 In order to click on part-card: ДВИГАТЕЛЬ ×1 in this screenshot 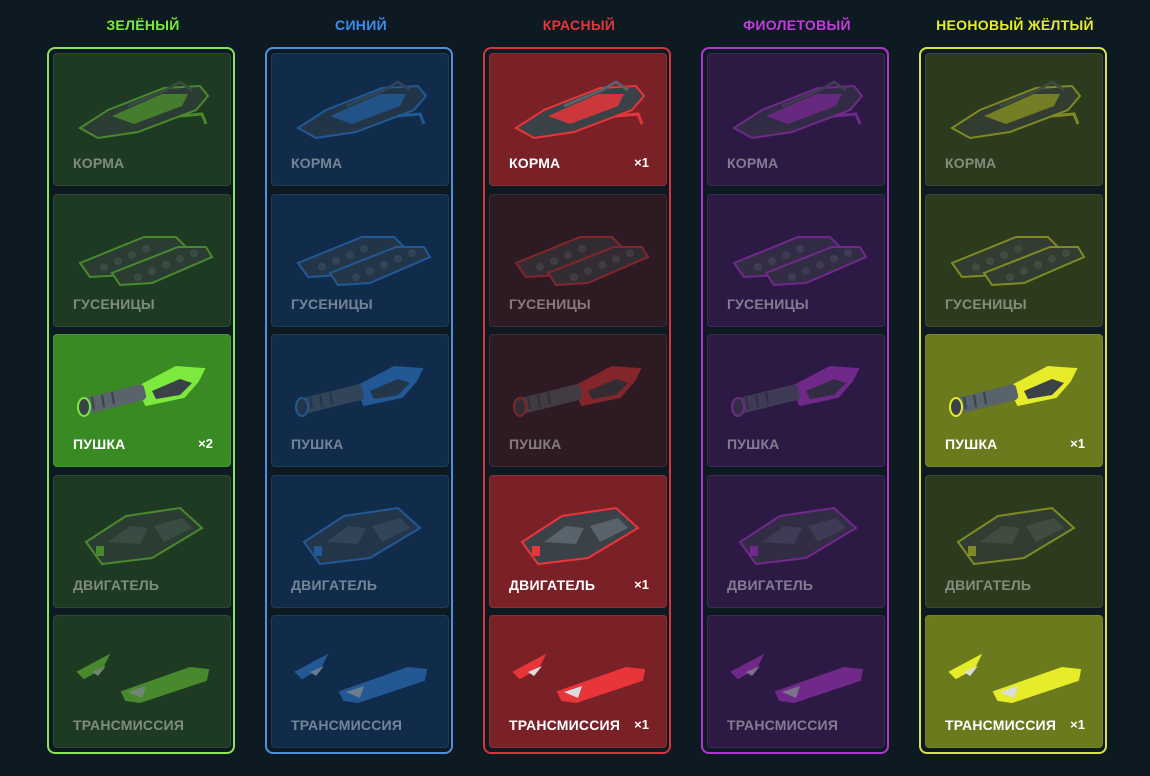, I will do `click(578, 541)`.